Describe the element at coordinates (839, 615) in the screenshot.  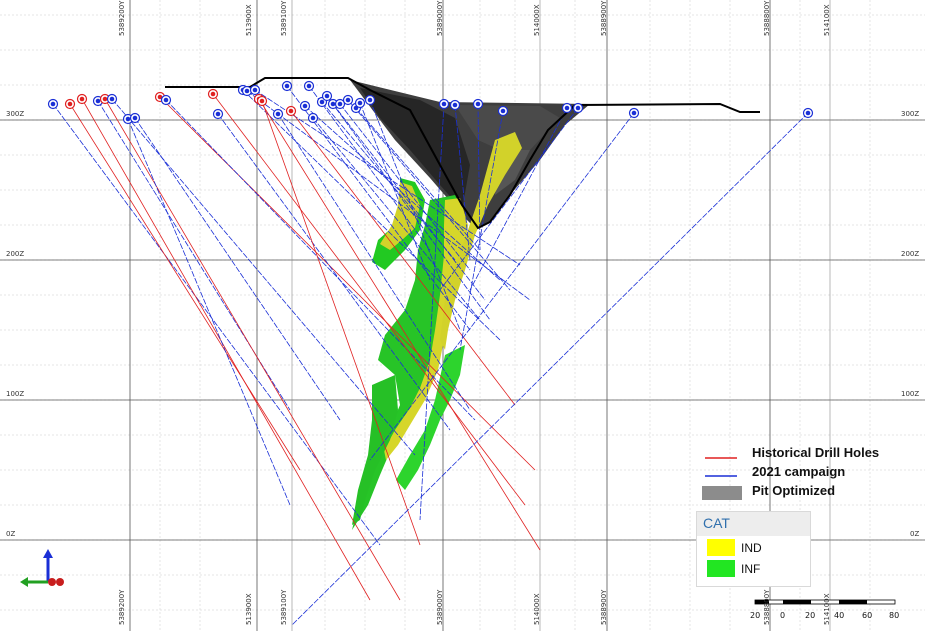
I see `scale-tick-label: 40` at that location.